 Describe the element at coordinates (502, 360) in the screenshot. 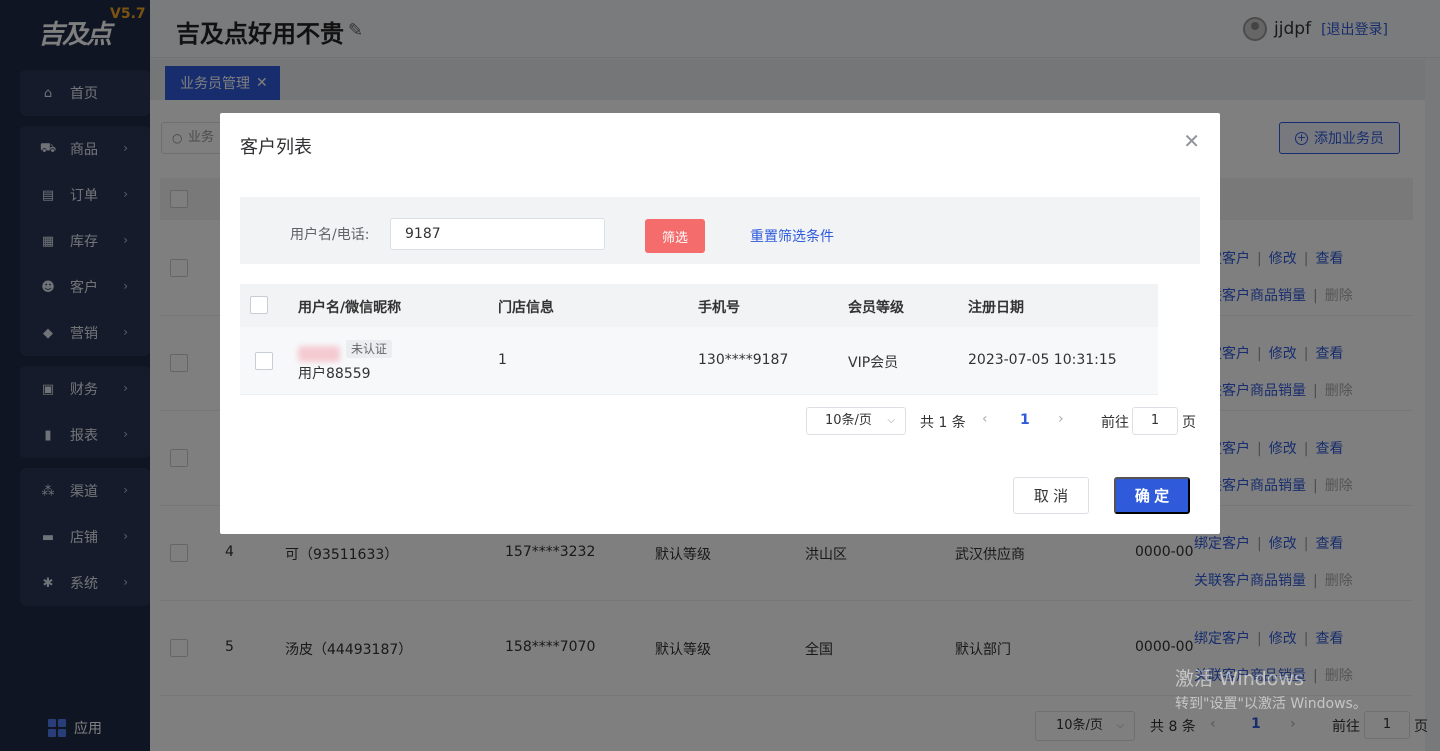

I see `store-info: 1` at that location.